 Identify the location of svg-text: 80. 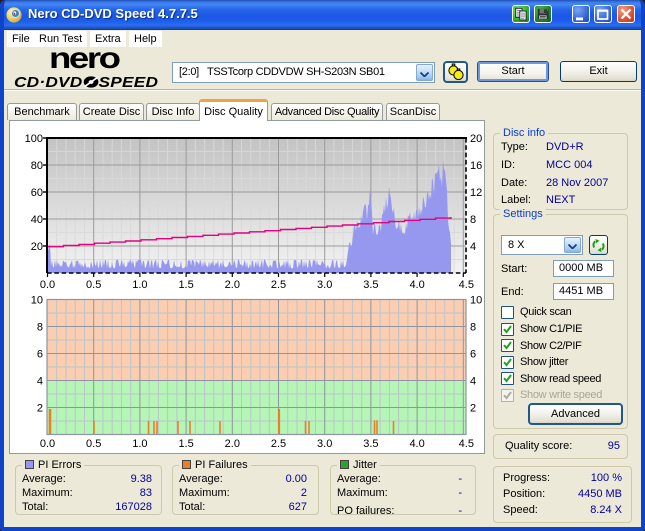
(37, 166).